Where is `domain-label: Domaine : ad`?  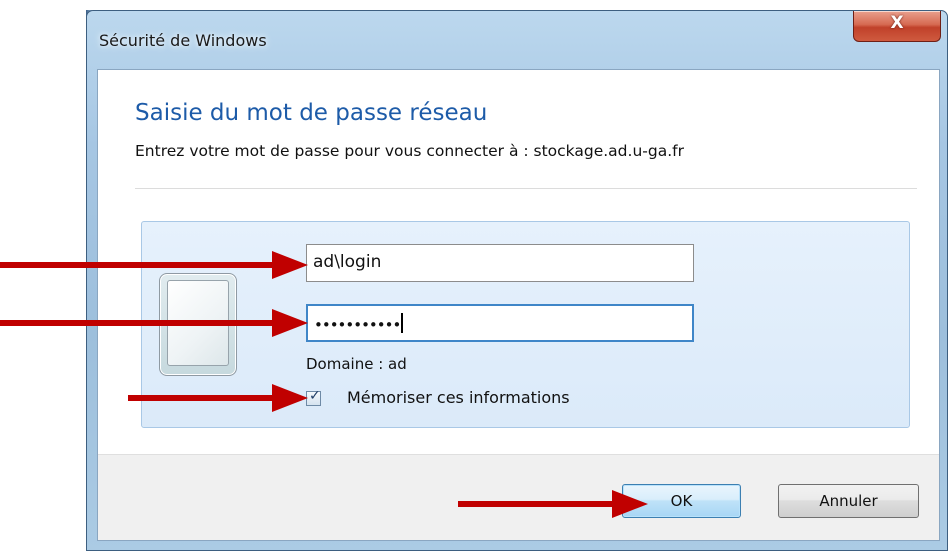 domain-label: Domaine : ad is located at coordinates (356, 364).